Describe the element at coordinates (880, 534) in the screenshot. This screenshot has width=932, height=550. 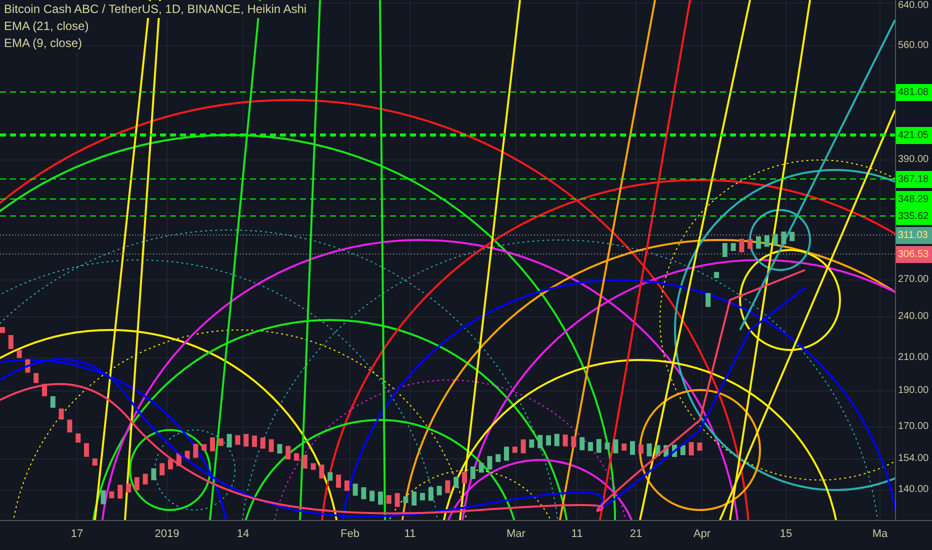
I see `date-label: Ma` at that location.